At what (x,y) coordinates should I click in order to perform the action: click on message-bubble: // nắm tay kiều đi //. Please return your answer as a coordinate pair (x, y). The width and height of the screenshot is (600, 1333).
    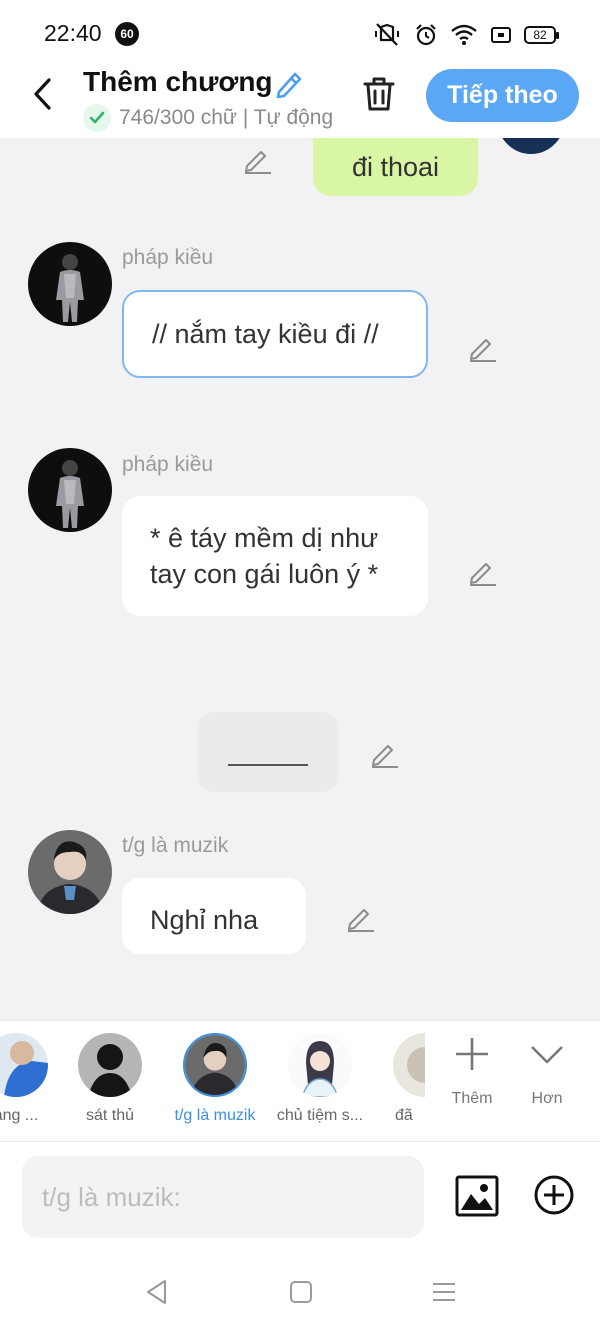
    Looking at the image, I should click on (275, 334).